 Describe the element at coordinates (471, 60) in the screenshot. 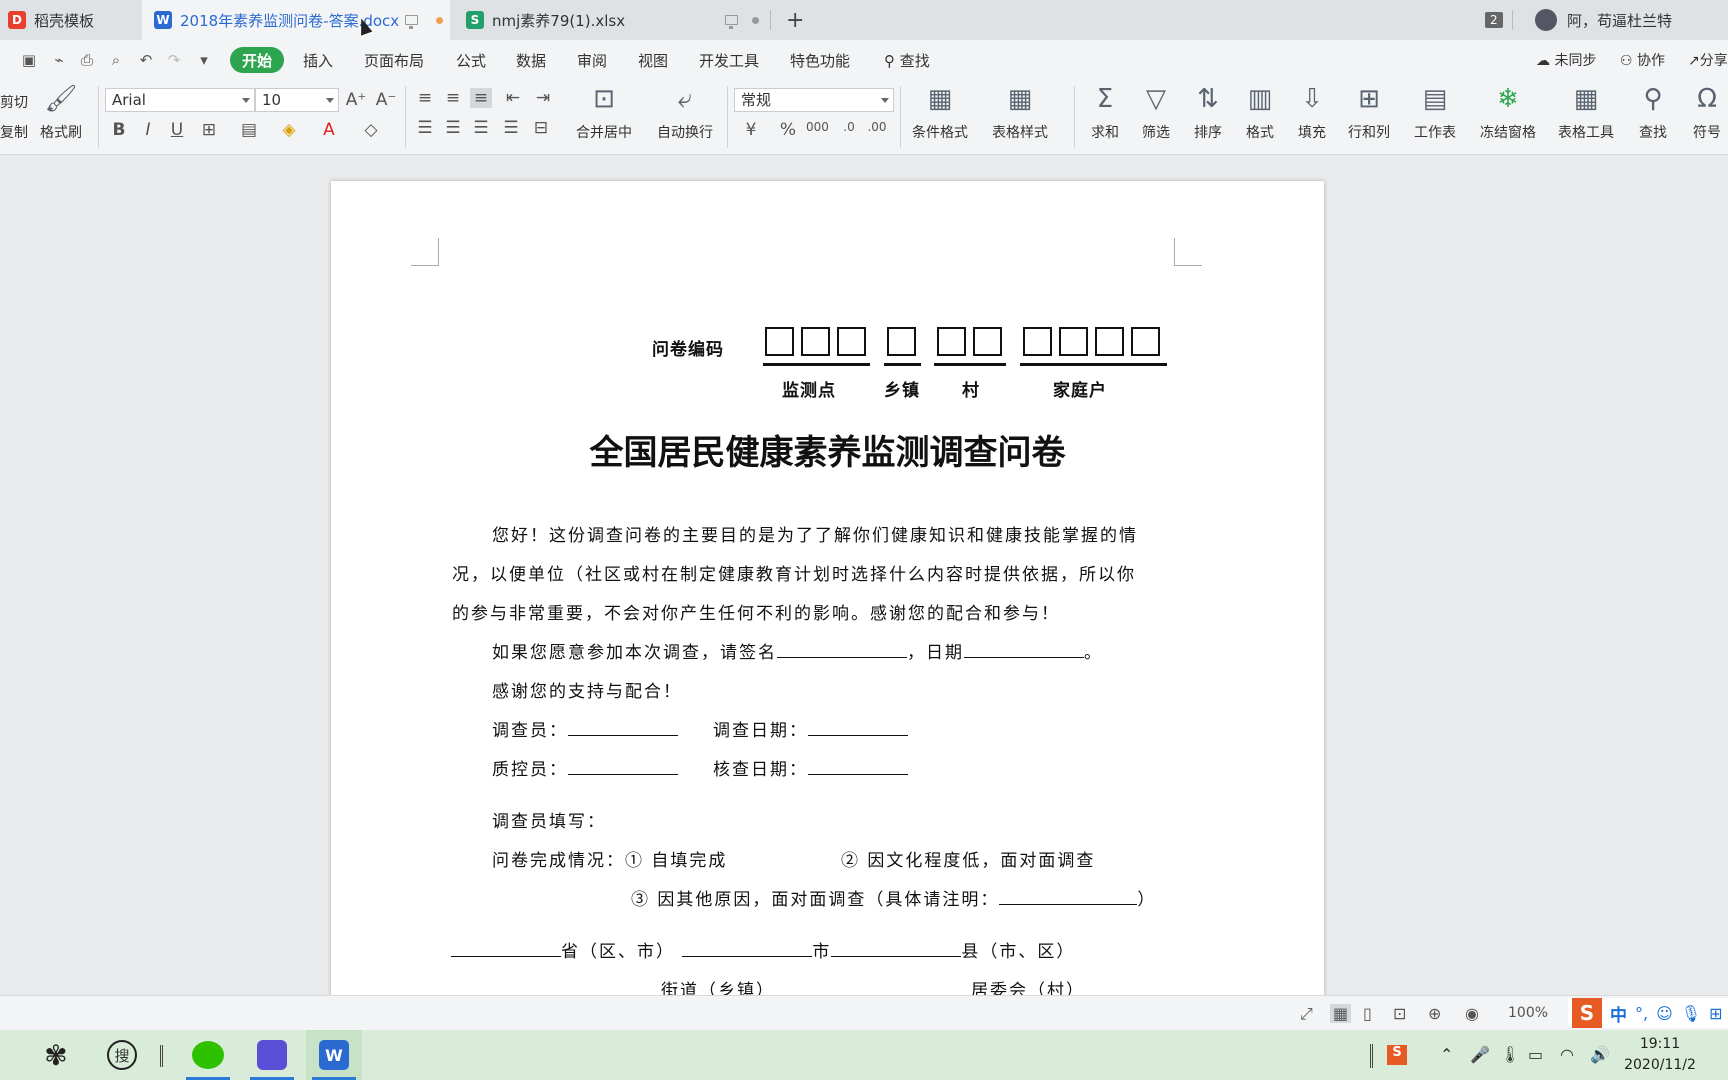

I see `menu-formula: 公式` at that location.